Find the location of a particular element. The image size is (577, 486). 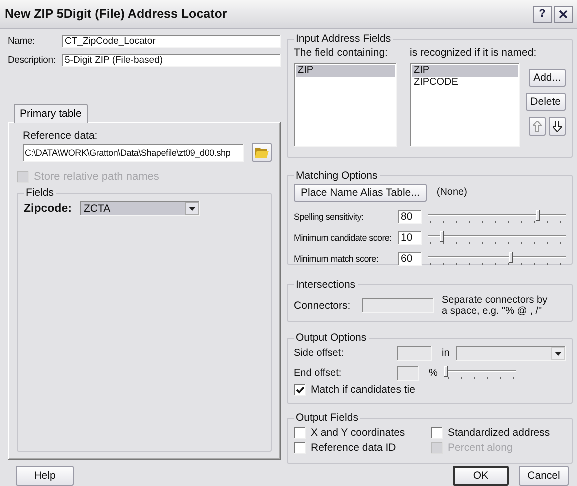

browse-button is located at coordinates (262, 152).